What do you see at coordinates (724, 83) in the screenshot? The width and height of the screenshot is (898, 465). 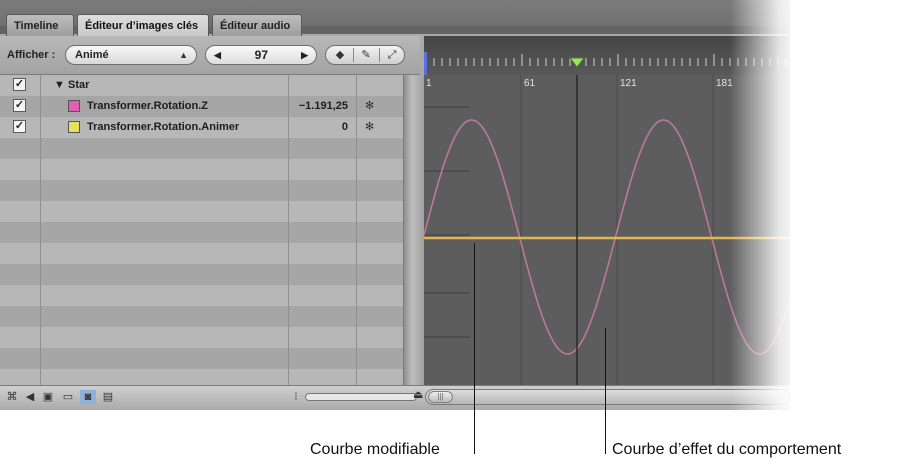 I see `ruler-label-181: 181` at bounding box center [724, 83].